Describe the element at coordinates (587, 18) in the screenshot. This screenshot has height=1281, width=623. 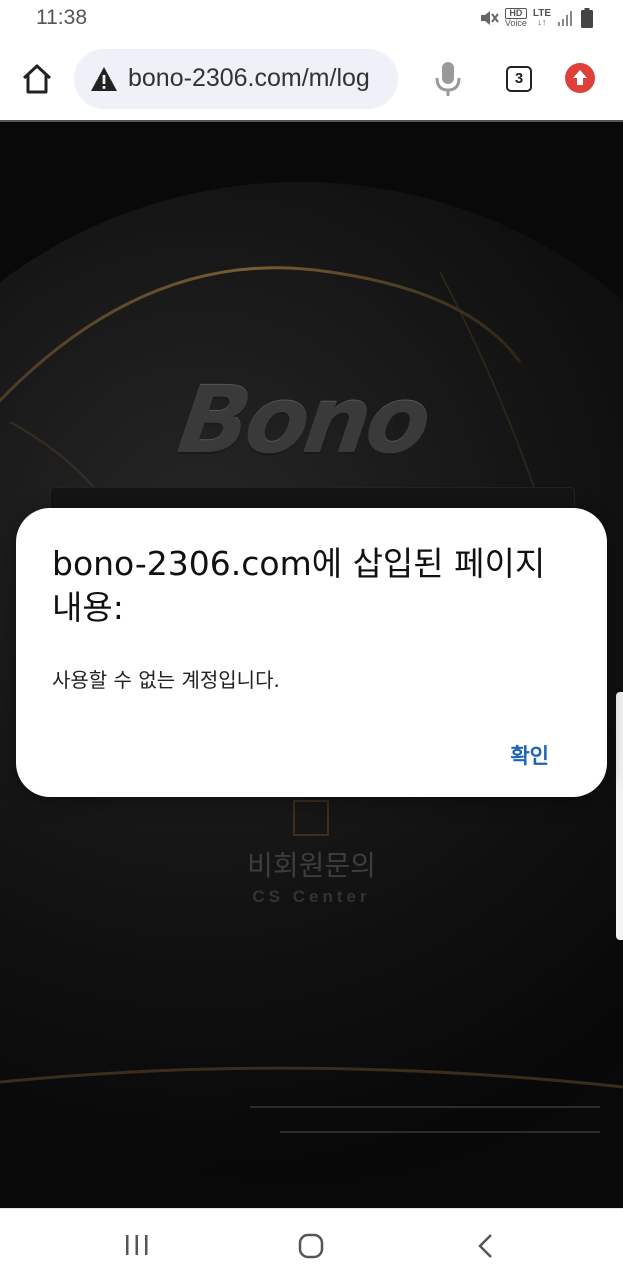
I see `battery-icon` at that location.